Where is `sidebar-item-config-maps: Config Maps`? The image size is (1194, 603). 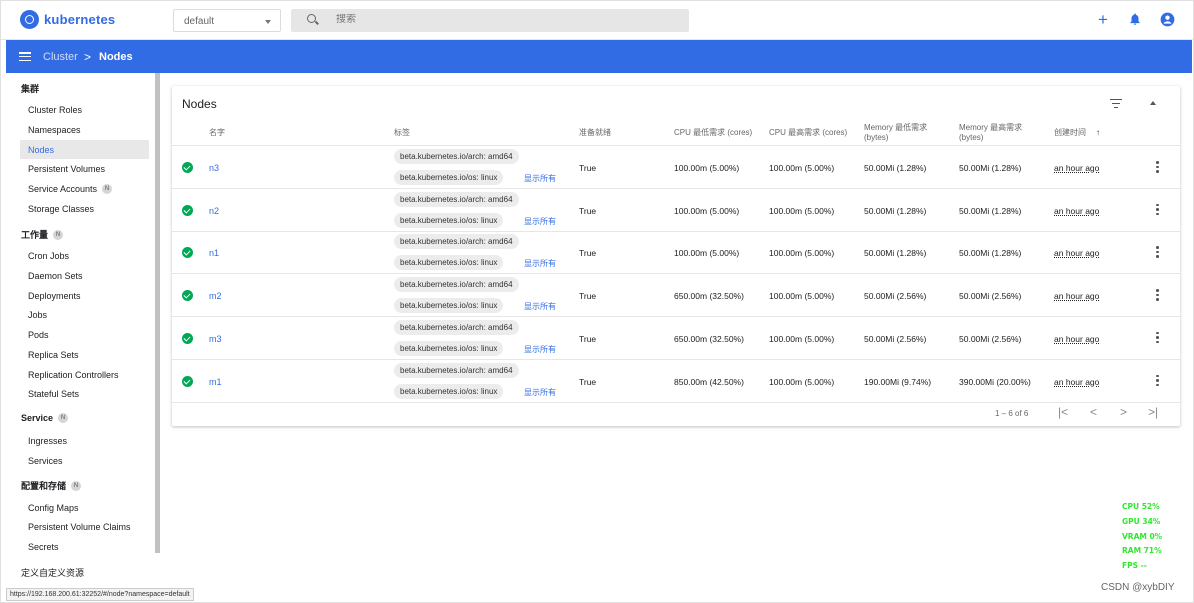 sidebar-item-config-maps: Config Maps is located at coordinates (53, 508).